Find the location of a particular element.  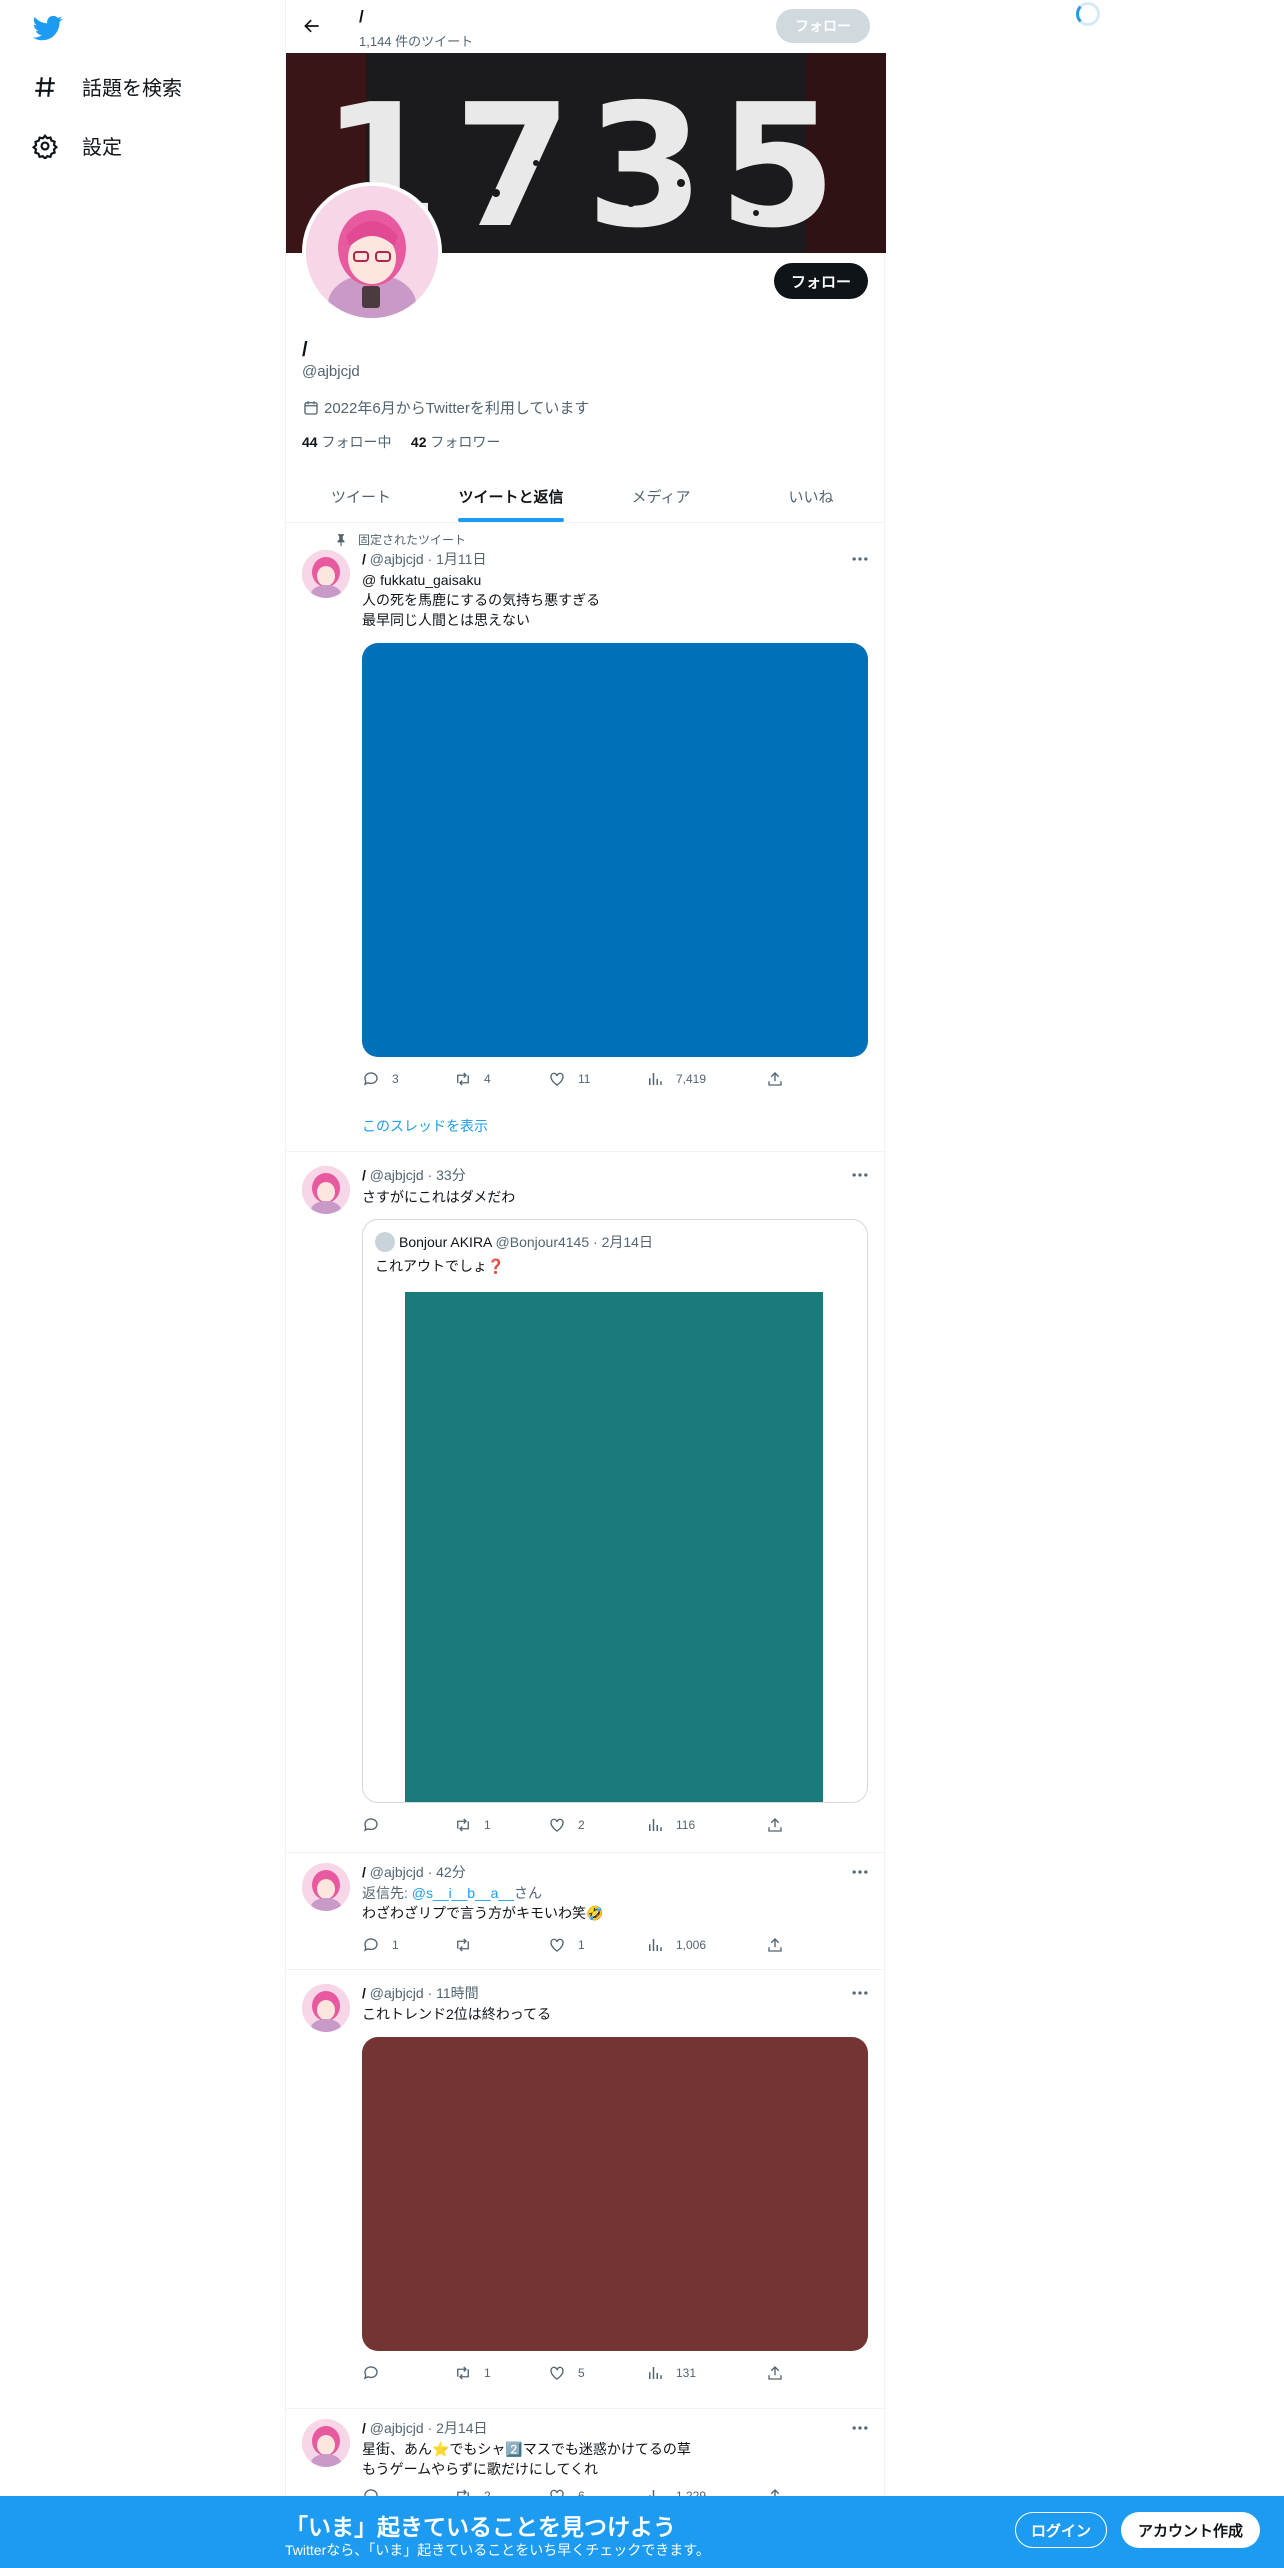

profile-name: / is located at coordinates (305, 350).